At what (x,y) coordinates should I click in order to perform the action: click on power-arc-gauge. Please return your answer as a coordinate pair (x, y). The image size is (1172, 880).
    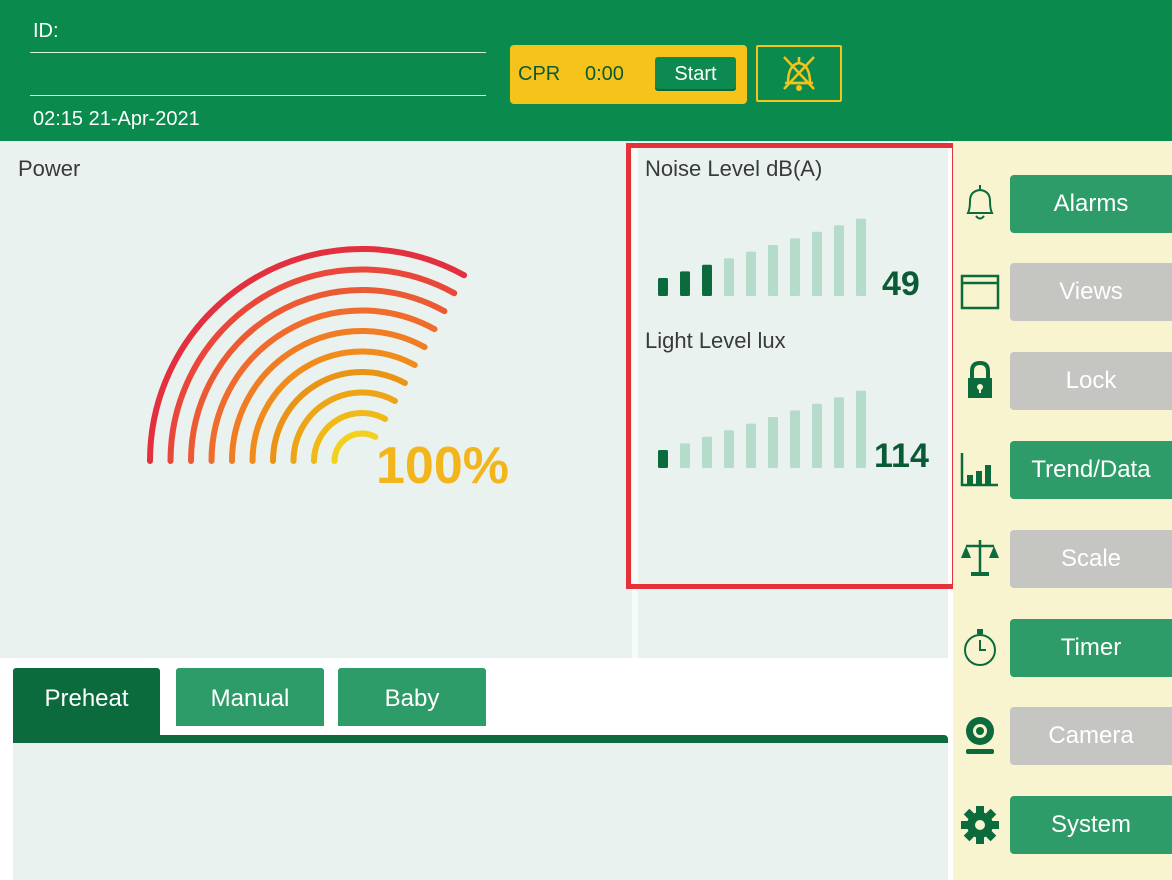
    Looking at the image, I should click on (307, 355).